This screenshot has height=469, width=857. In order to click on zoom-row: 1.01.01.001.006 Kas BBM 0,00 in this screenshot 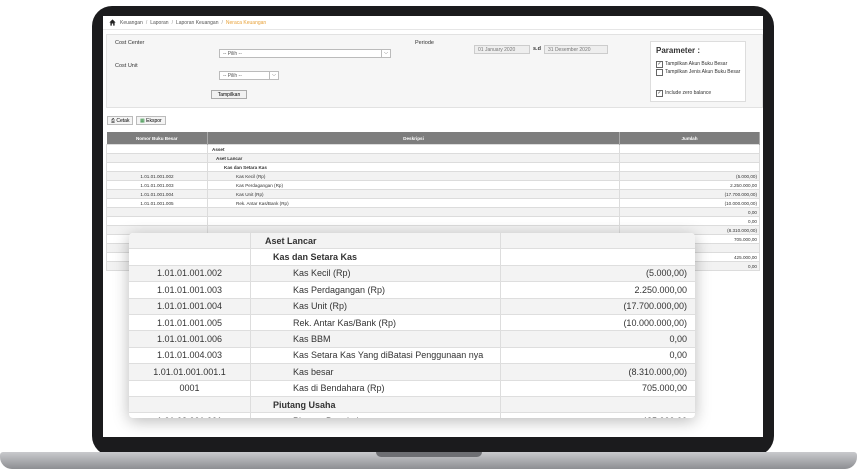, I will do `click(412, 339)`.